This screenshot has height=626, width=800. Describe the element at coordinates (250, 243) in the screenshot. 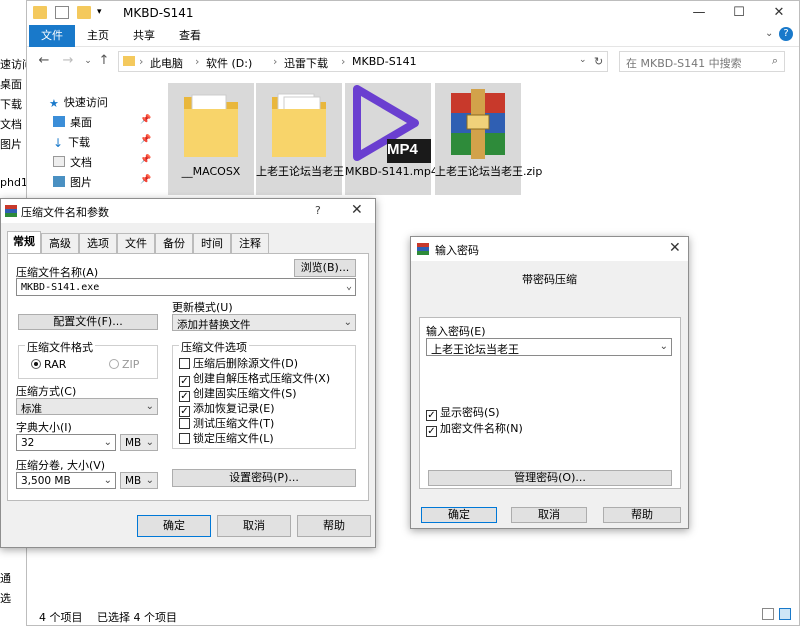

I see `tab-comment: 注释` at that location.